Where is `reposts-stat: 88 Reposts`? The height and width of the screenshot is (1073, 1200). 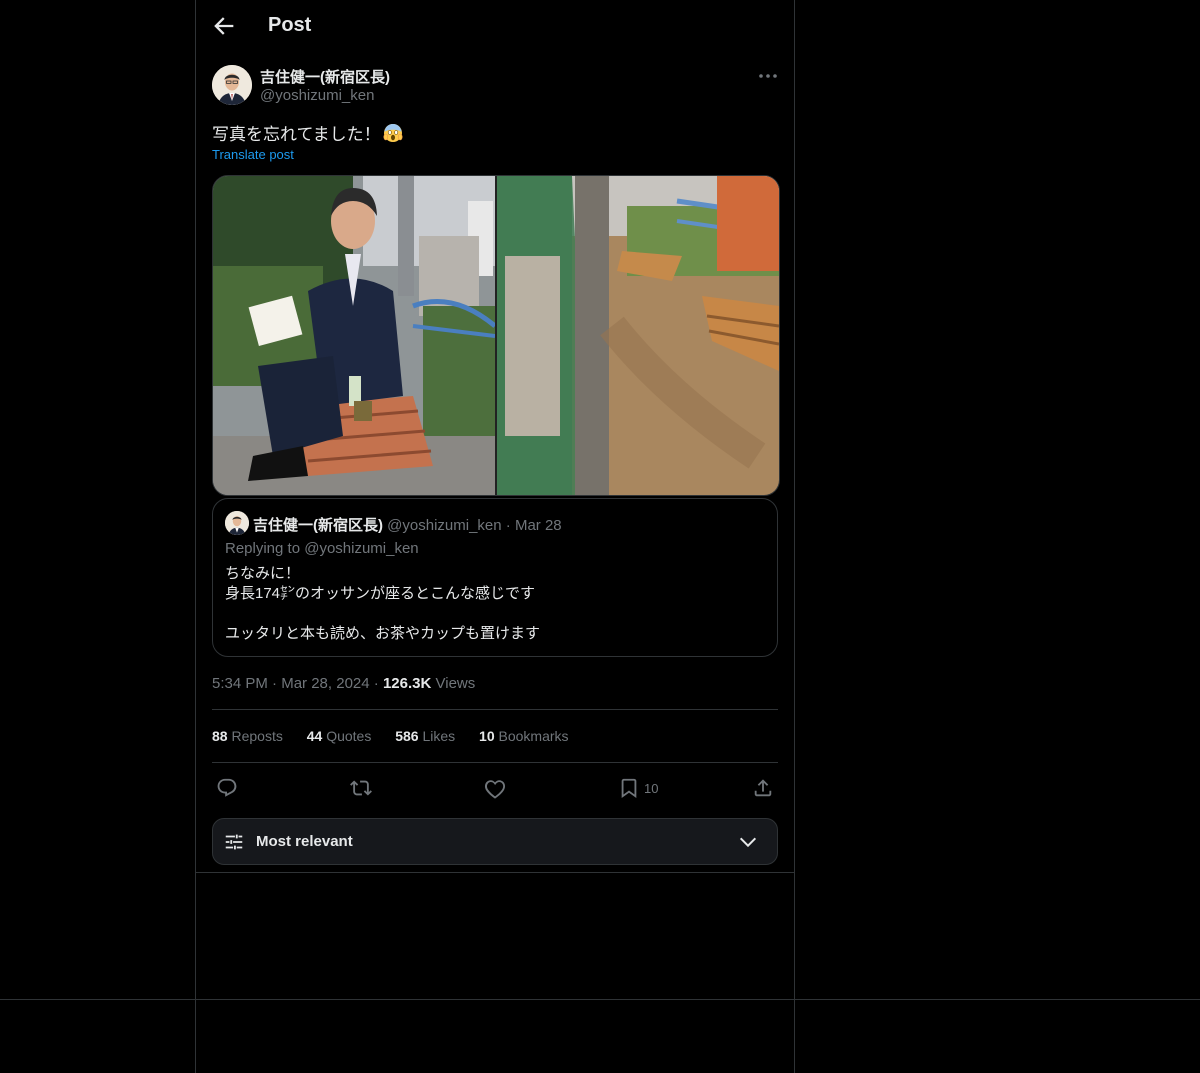 reposts-stat: 88 Reposts is located at coordinates (247, 736).